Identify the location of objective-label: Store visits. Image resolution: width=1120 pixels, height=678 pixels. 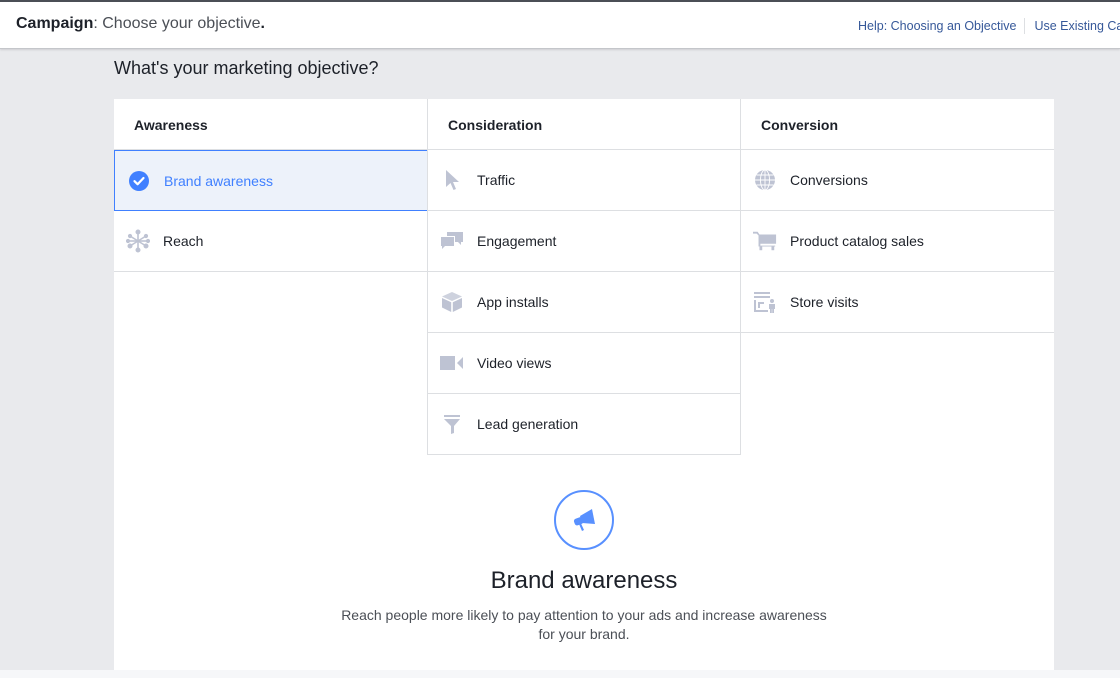
(824, 302).